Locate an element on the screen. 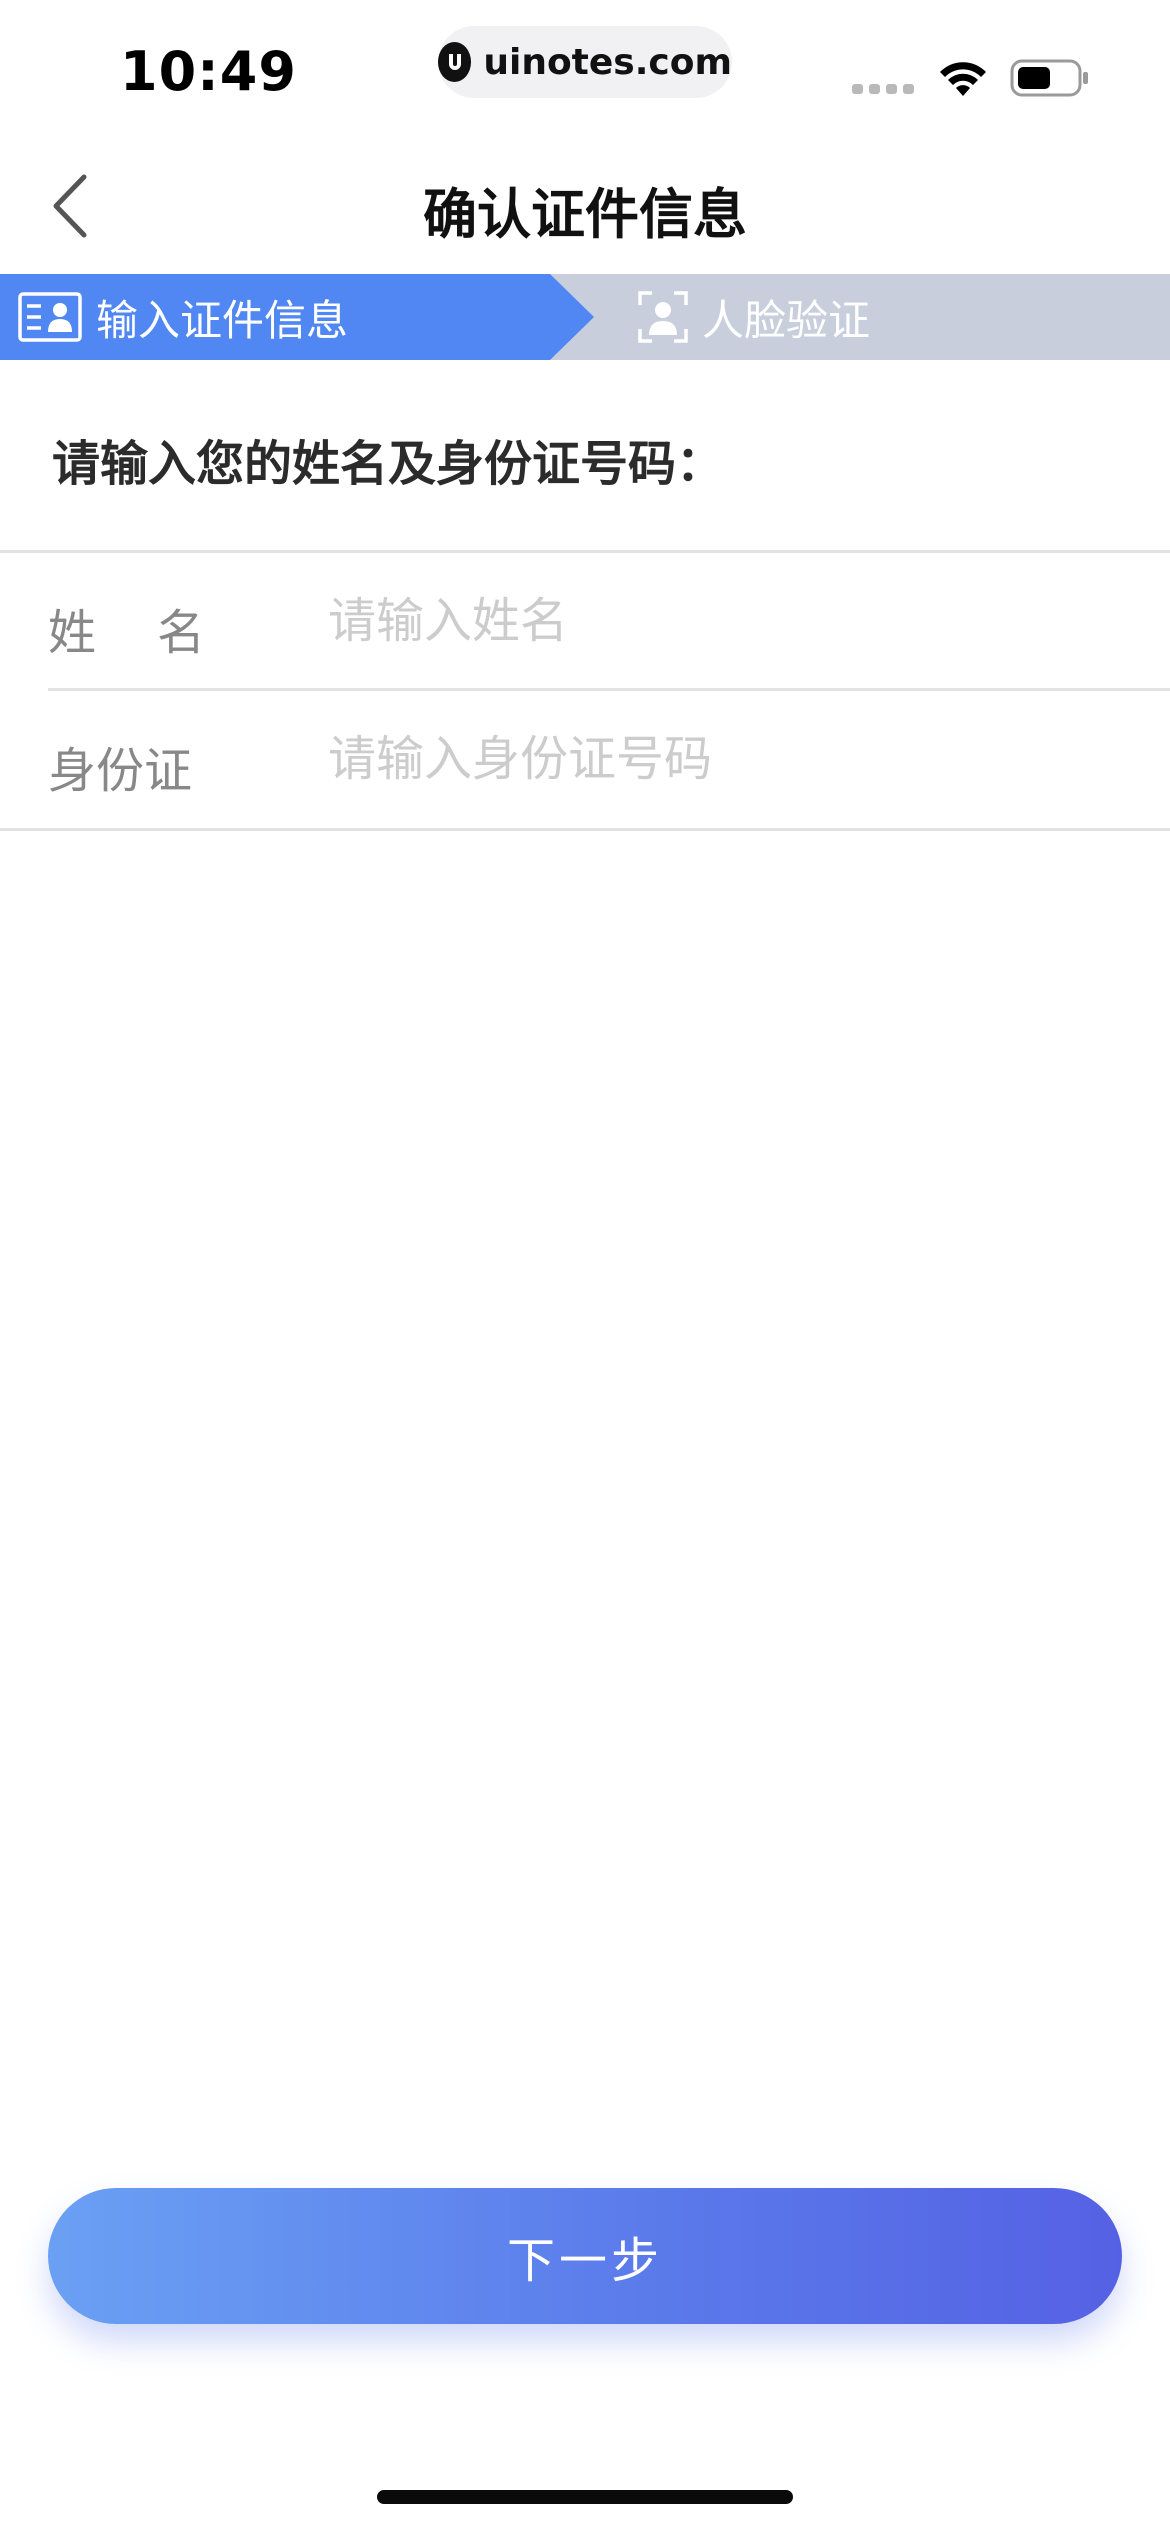 This screenshot has height=2532, width=1170. step-progress-bar: 输入证件信息 人脸验证 is located at coordinates (585, 317).